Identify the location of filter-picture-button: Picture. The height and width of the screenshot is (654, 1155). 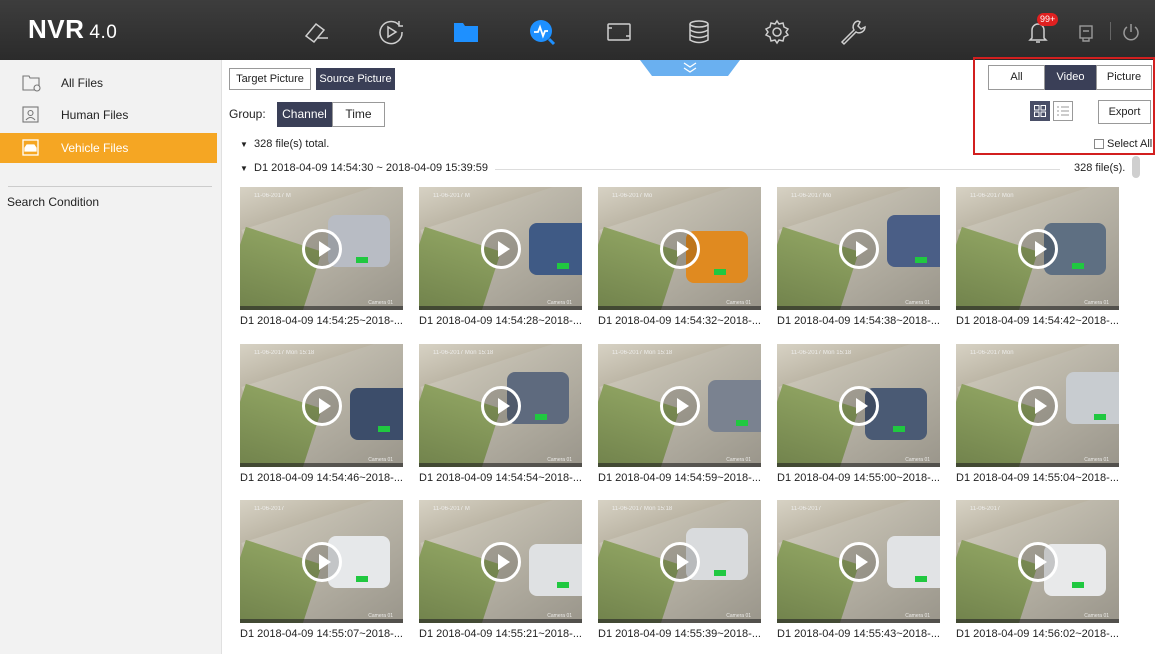
(1124, 77).